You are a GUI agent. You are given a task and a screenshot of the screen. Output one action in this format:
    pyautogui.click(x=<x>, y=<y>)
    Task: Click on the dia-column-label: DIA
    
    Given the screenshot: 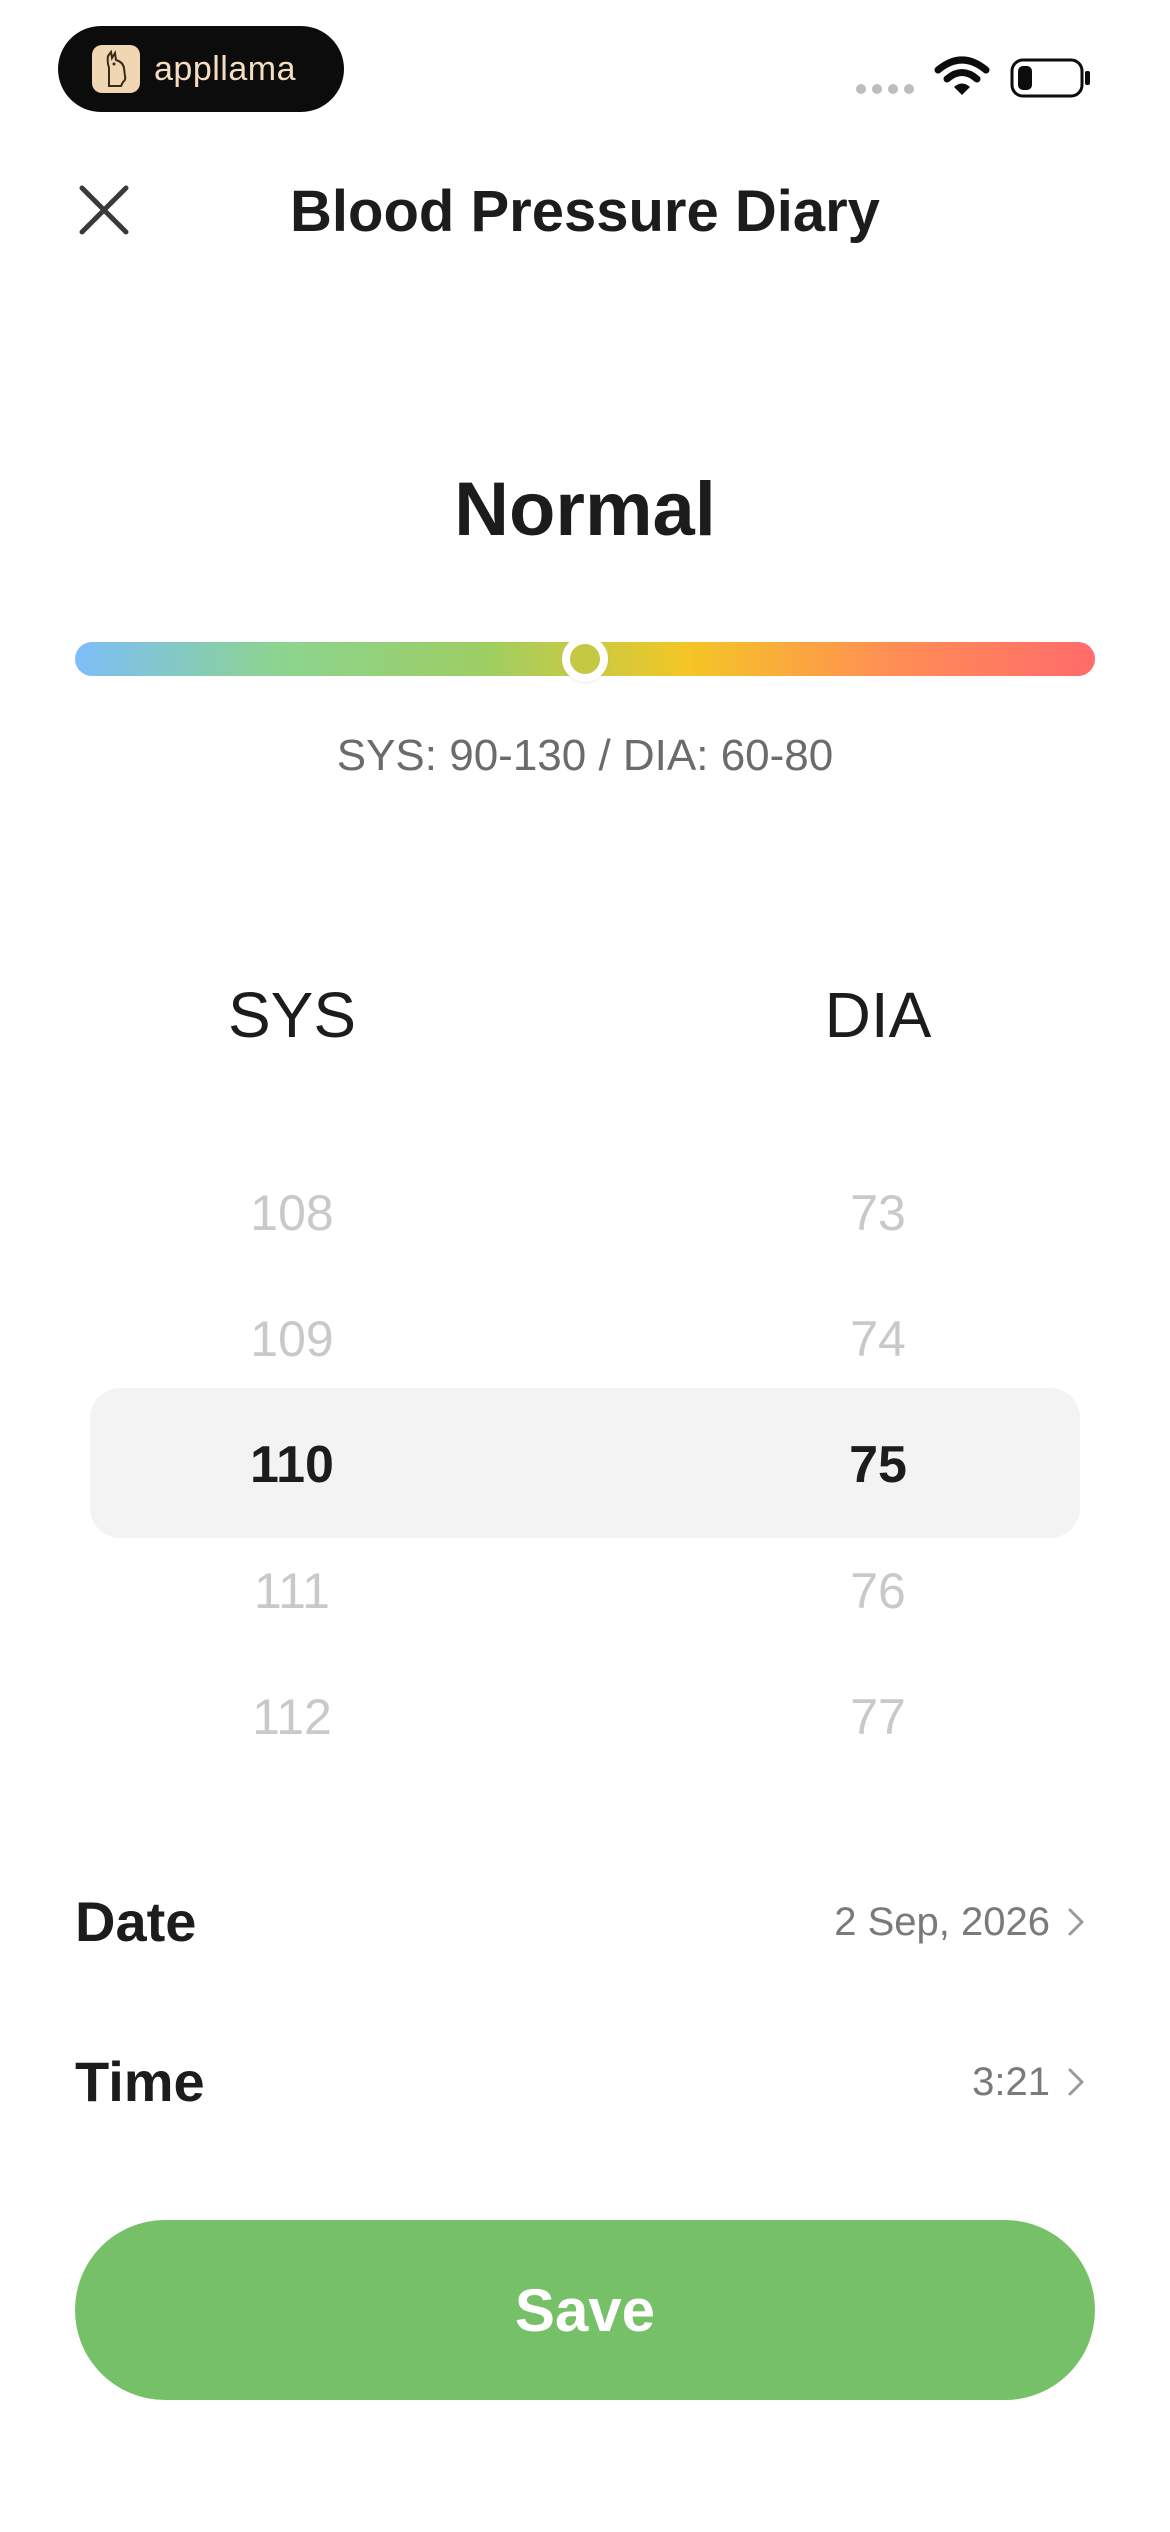 What is the action you would take?
    pyautogui.click(x=878, y=1015)
    